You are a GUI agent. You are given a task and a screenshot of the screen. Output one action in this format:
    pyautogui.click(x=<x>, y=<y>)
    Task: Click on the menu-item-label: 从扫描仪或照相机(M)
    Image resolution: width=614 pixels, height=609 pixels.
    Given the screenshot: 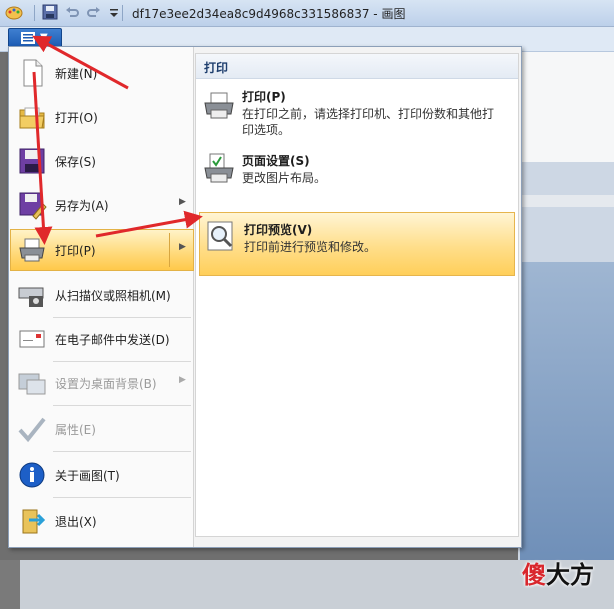 What is the action you would take?
    pyautogui.click(x=113, y=296)
    